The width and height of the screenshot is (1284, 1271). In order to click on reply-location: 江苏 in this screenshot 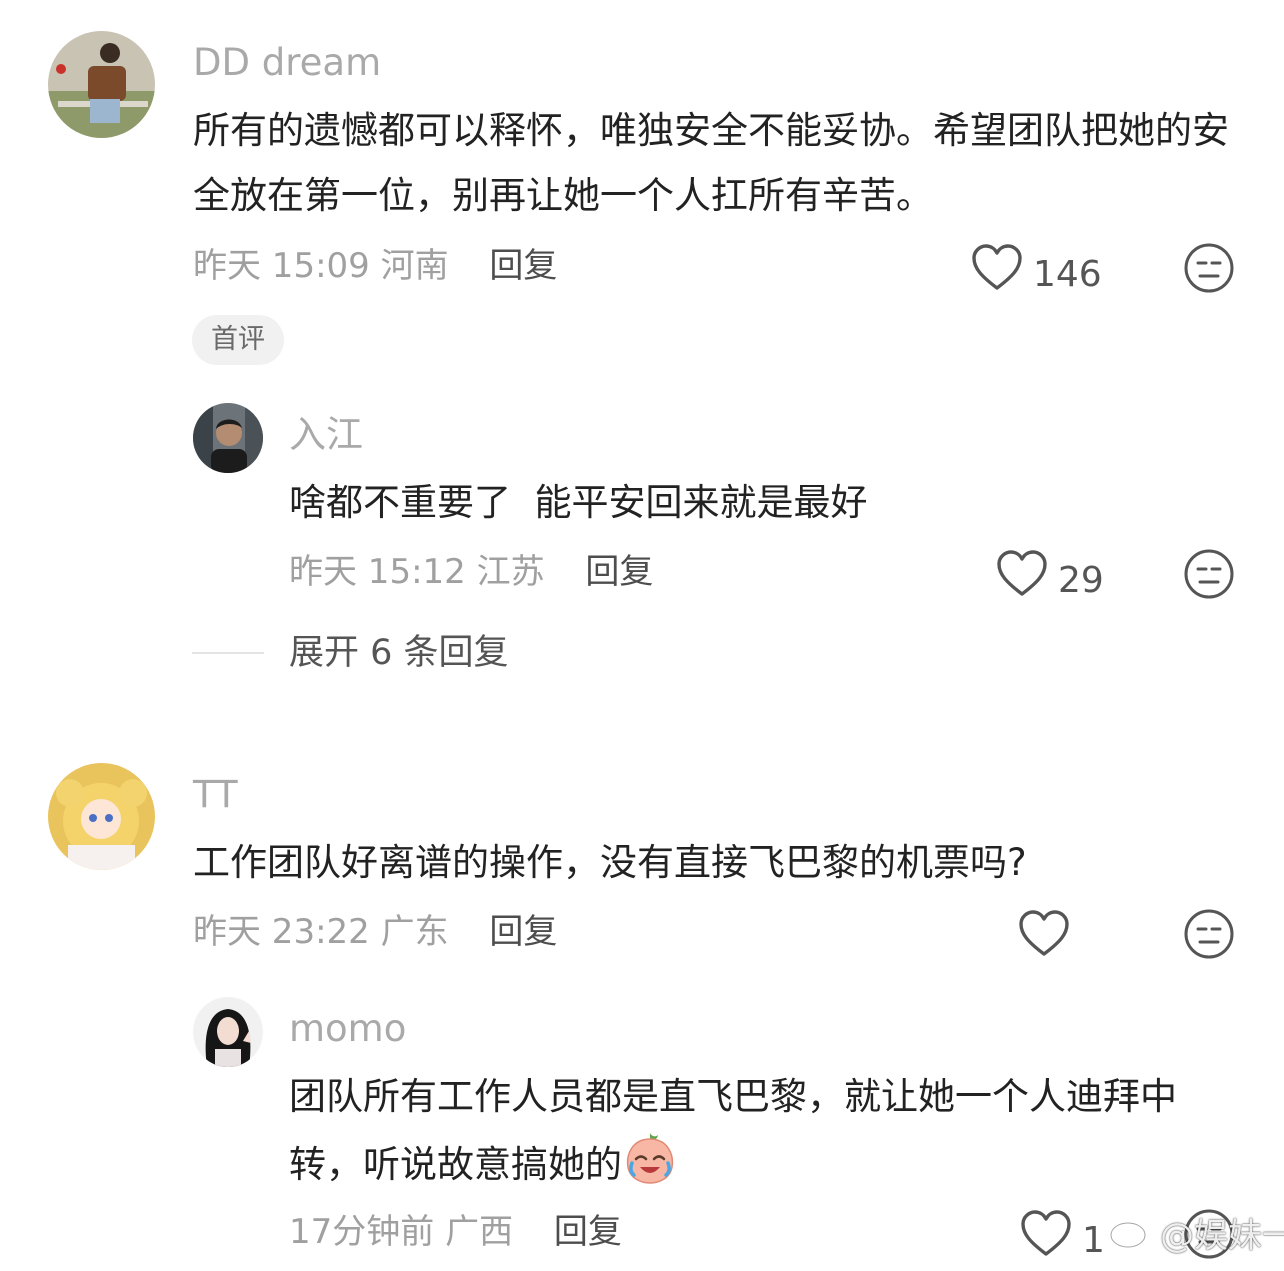, I will do `click(510, 572)`.